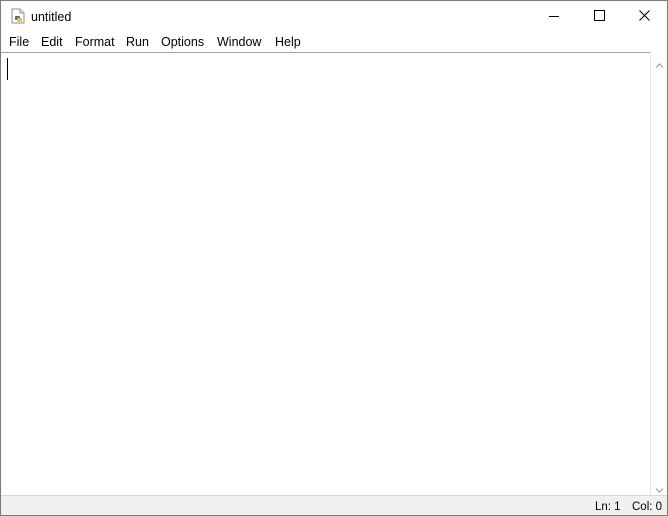  I want to click on menu-format: Format, so click(95, 42).